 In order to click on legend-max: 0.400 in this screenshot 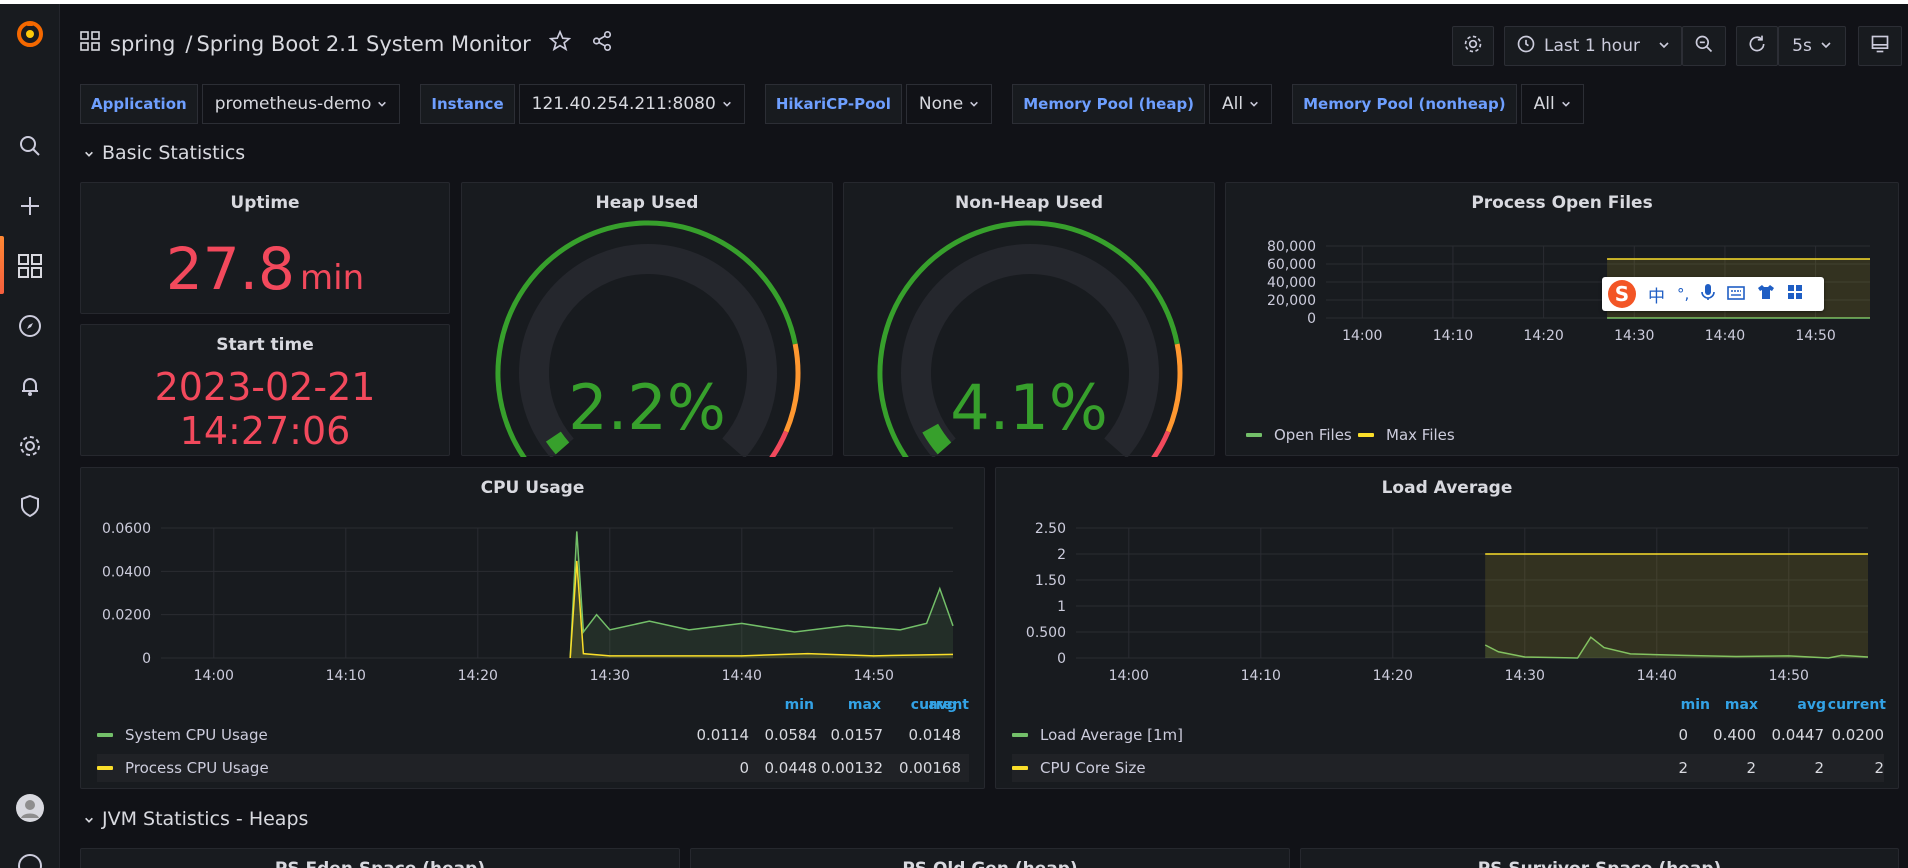, I will do `click(1734, 735)`.